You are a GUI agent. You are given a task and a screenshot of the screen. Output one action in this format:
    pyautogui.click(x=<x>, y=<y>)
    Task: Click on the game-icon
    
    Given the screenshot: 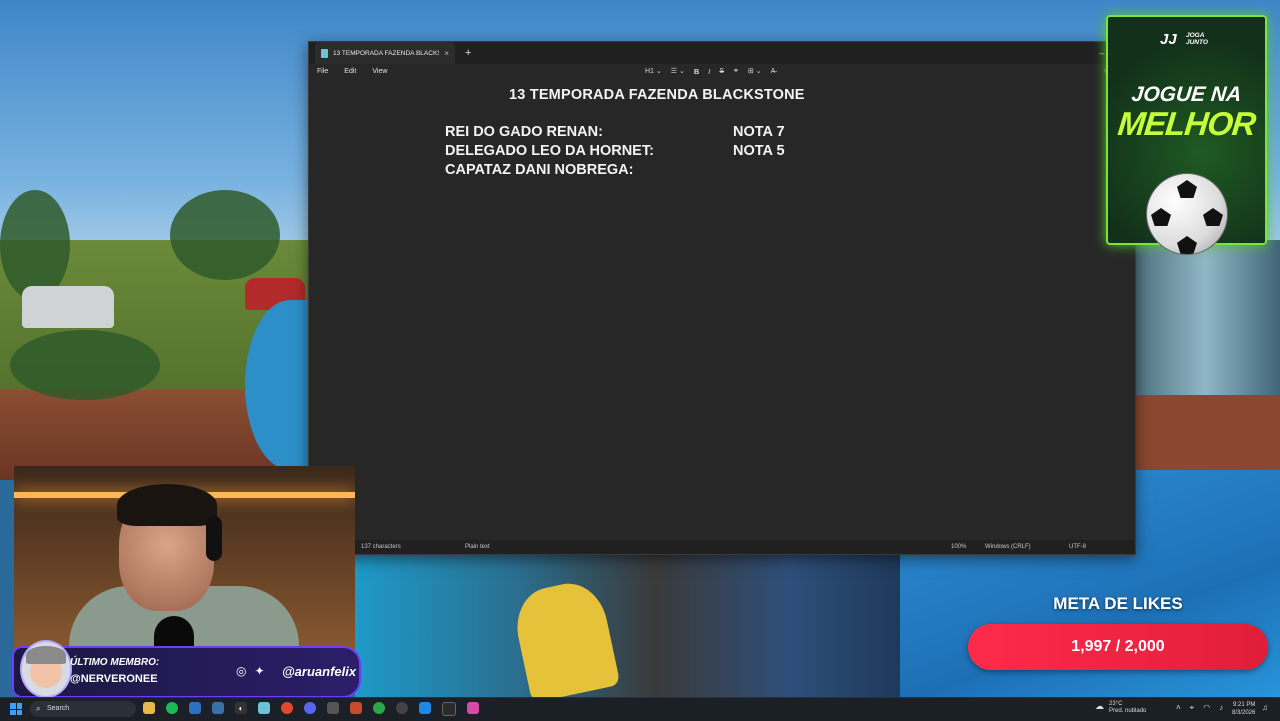 What is the action you would take?
    pyautogui.click(x=356, y=708)
    